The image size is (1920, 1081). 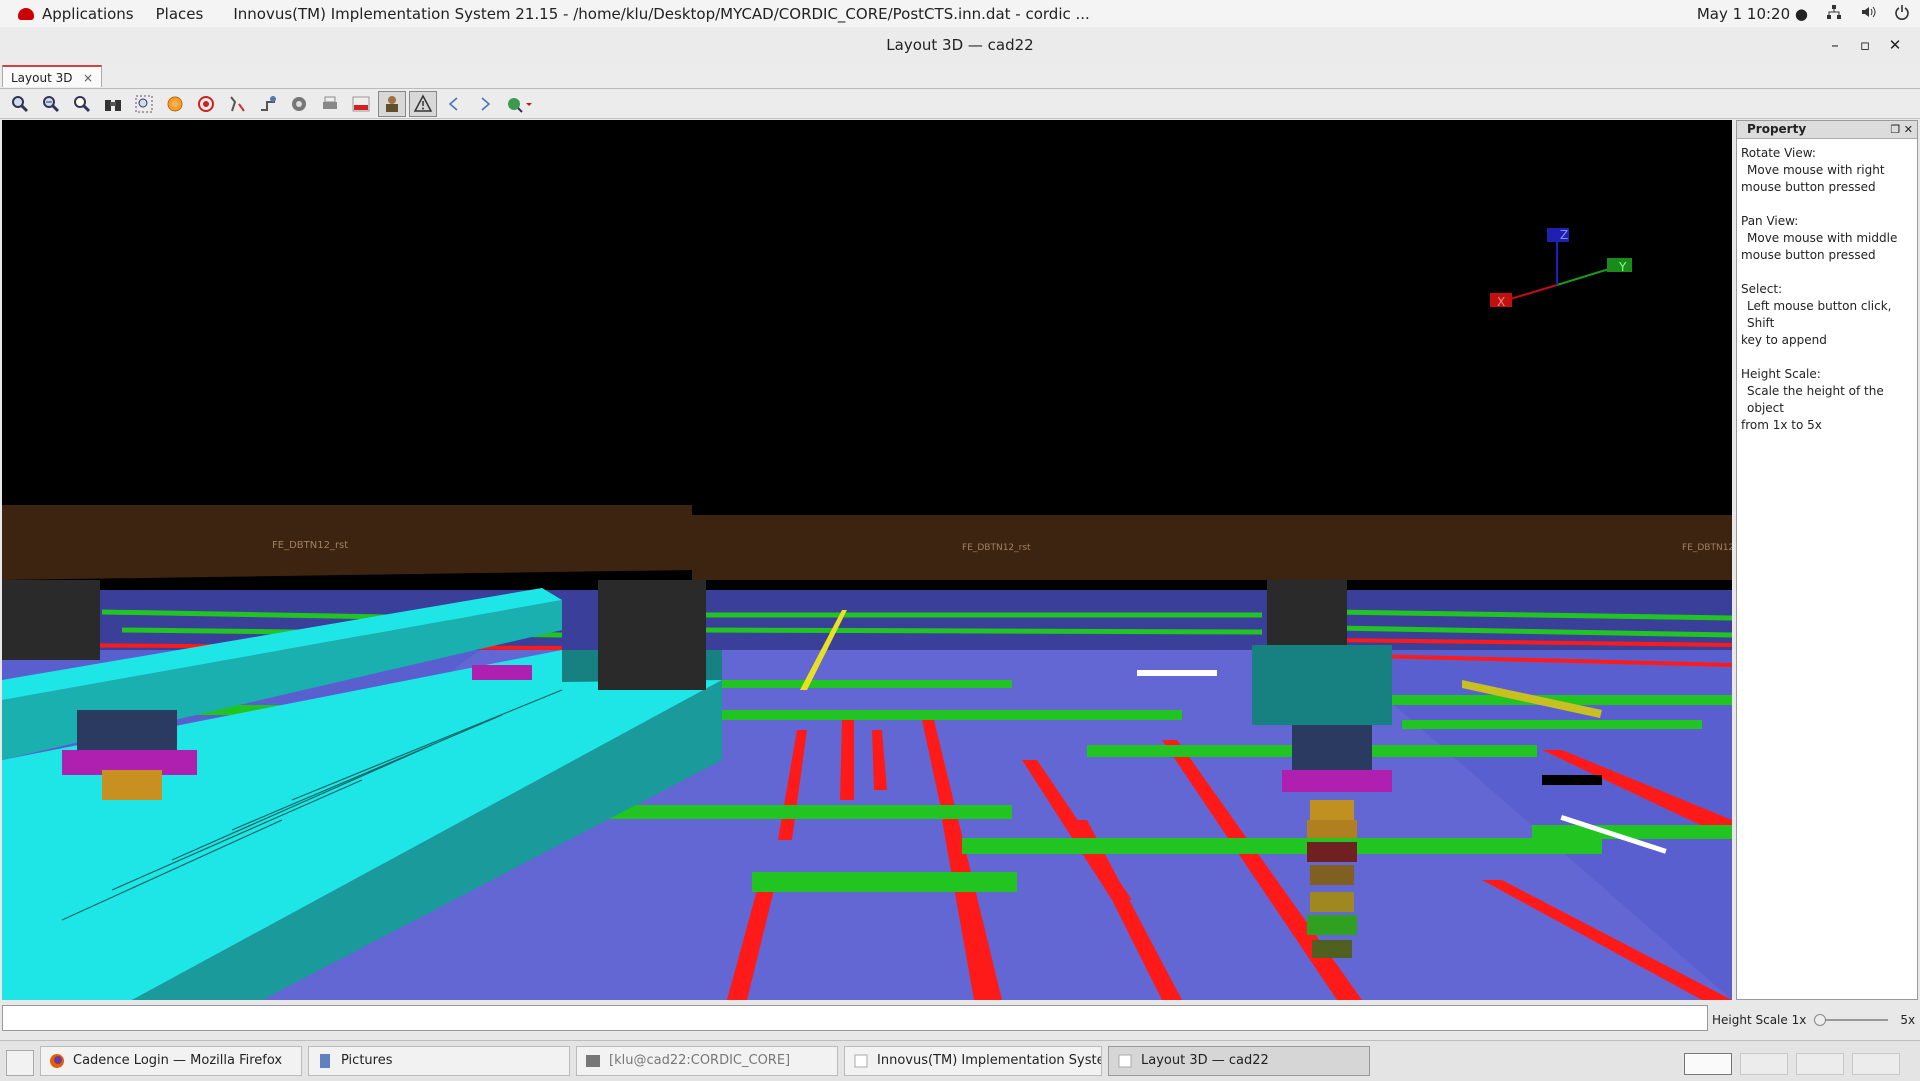 What do you see at coordinates (178, 1060) in the screenshot?
I see `task-label: Cadence Login — Mozilla Firefox` at bounding box center [178, 1060].